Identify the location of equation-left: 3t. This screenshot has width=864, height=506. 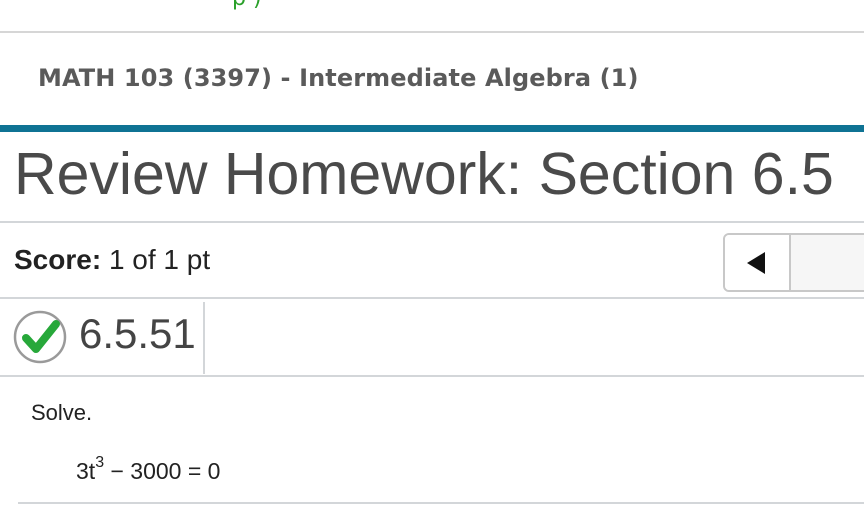
(86, 471).